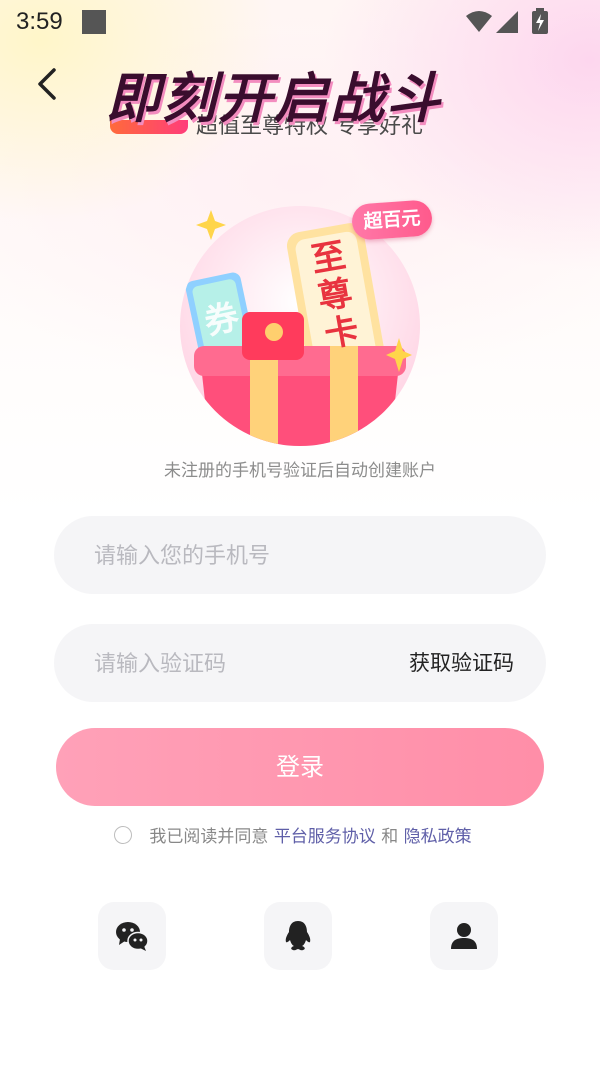  I want to click on battery-icon, so click(540, 21).